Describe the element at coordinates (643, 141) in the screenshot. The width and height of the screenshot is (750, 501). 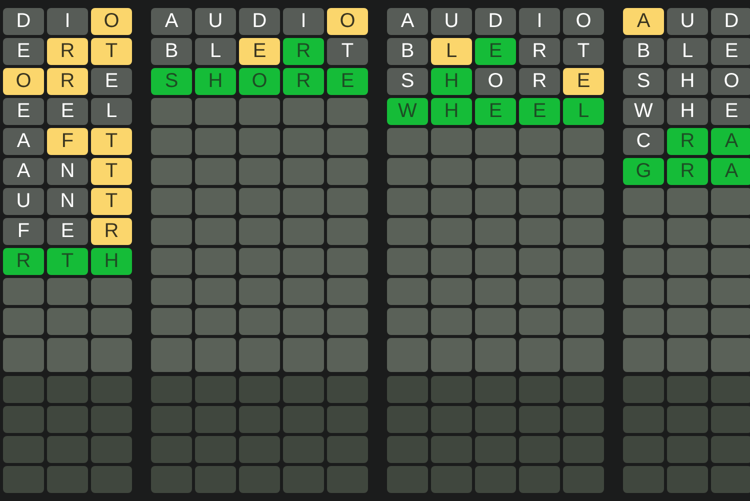
I see `letter-tile: C` at that location.